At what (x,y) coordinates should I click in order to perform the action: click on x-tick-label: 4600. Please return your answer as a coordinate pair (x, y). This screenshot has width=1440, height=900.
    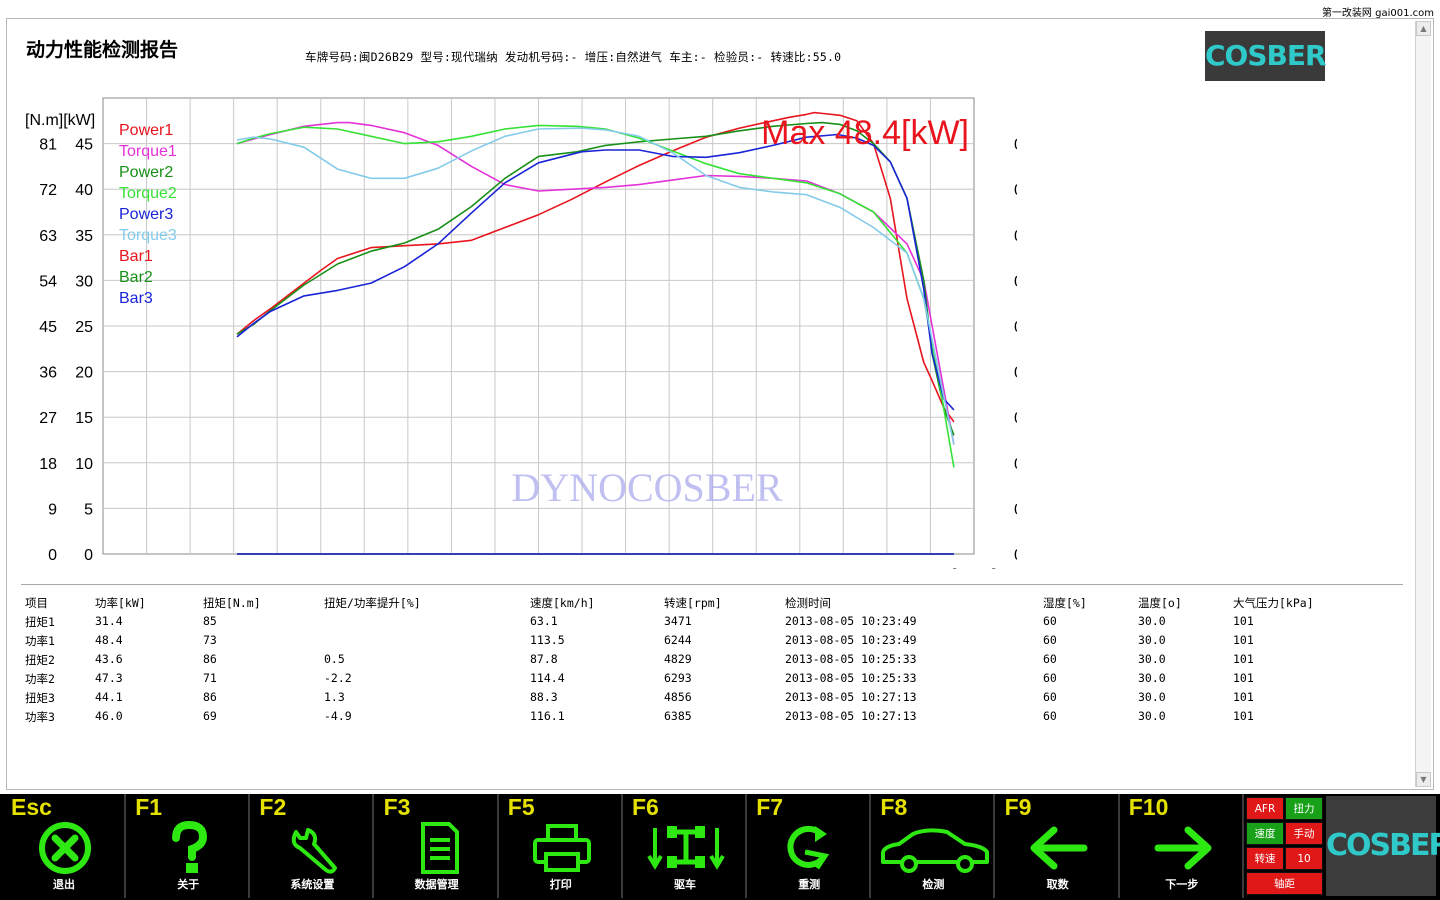
    Looking at the image, I should click on (535, 568).